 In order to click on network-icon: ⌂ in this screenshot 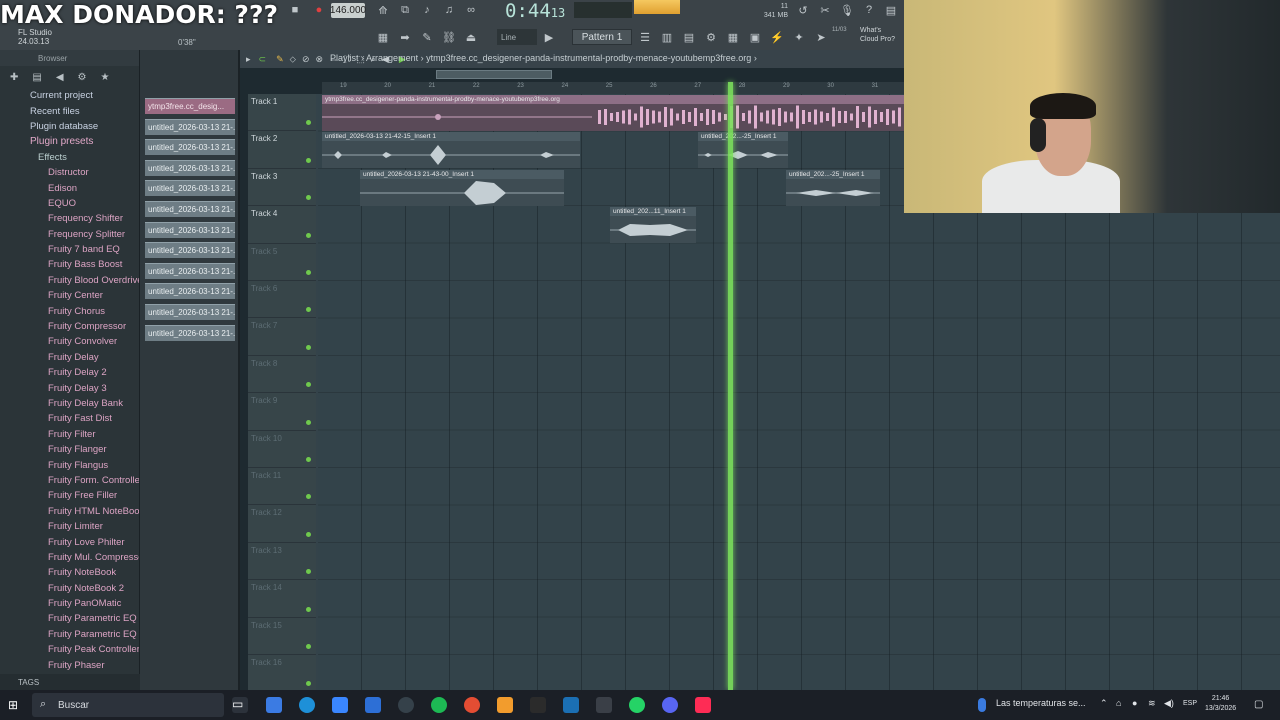, I will do `click(1118, 703)`.